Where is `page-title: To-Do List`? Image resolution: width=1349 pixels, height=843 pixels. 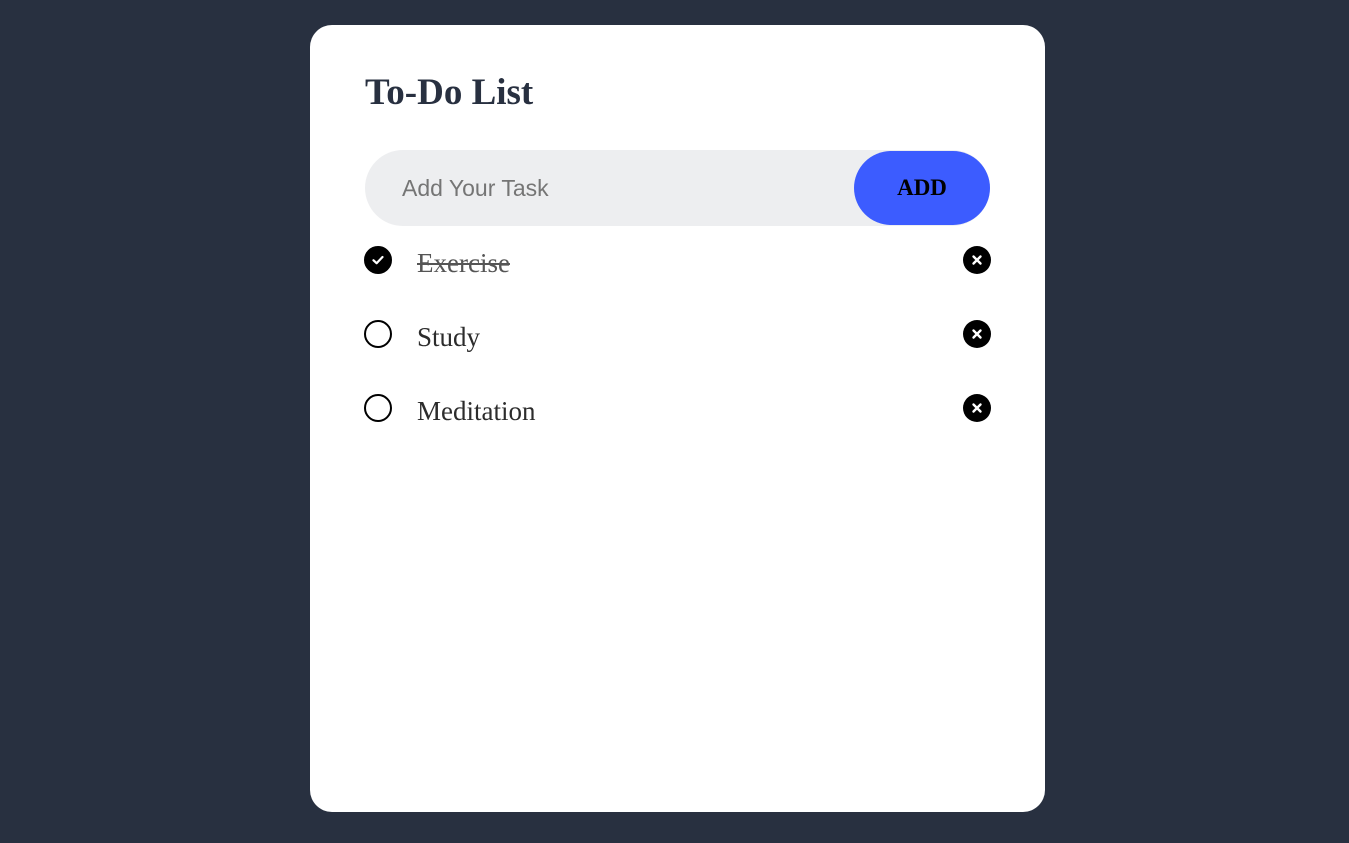
page-title: To-Do List is located at coordinates (449, 92).